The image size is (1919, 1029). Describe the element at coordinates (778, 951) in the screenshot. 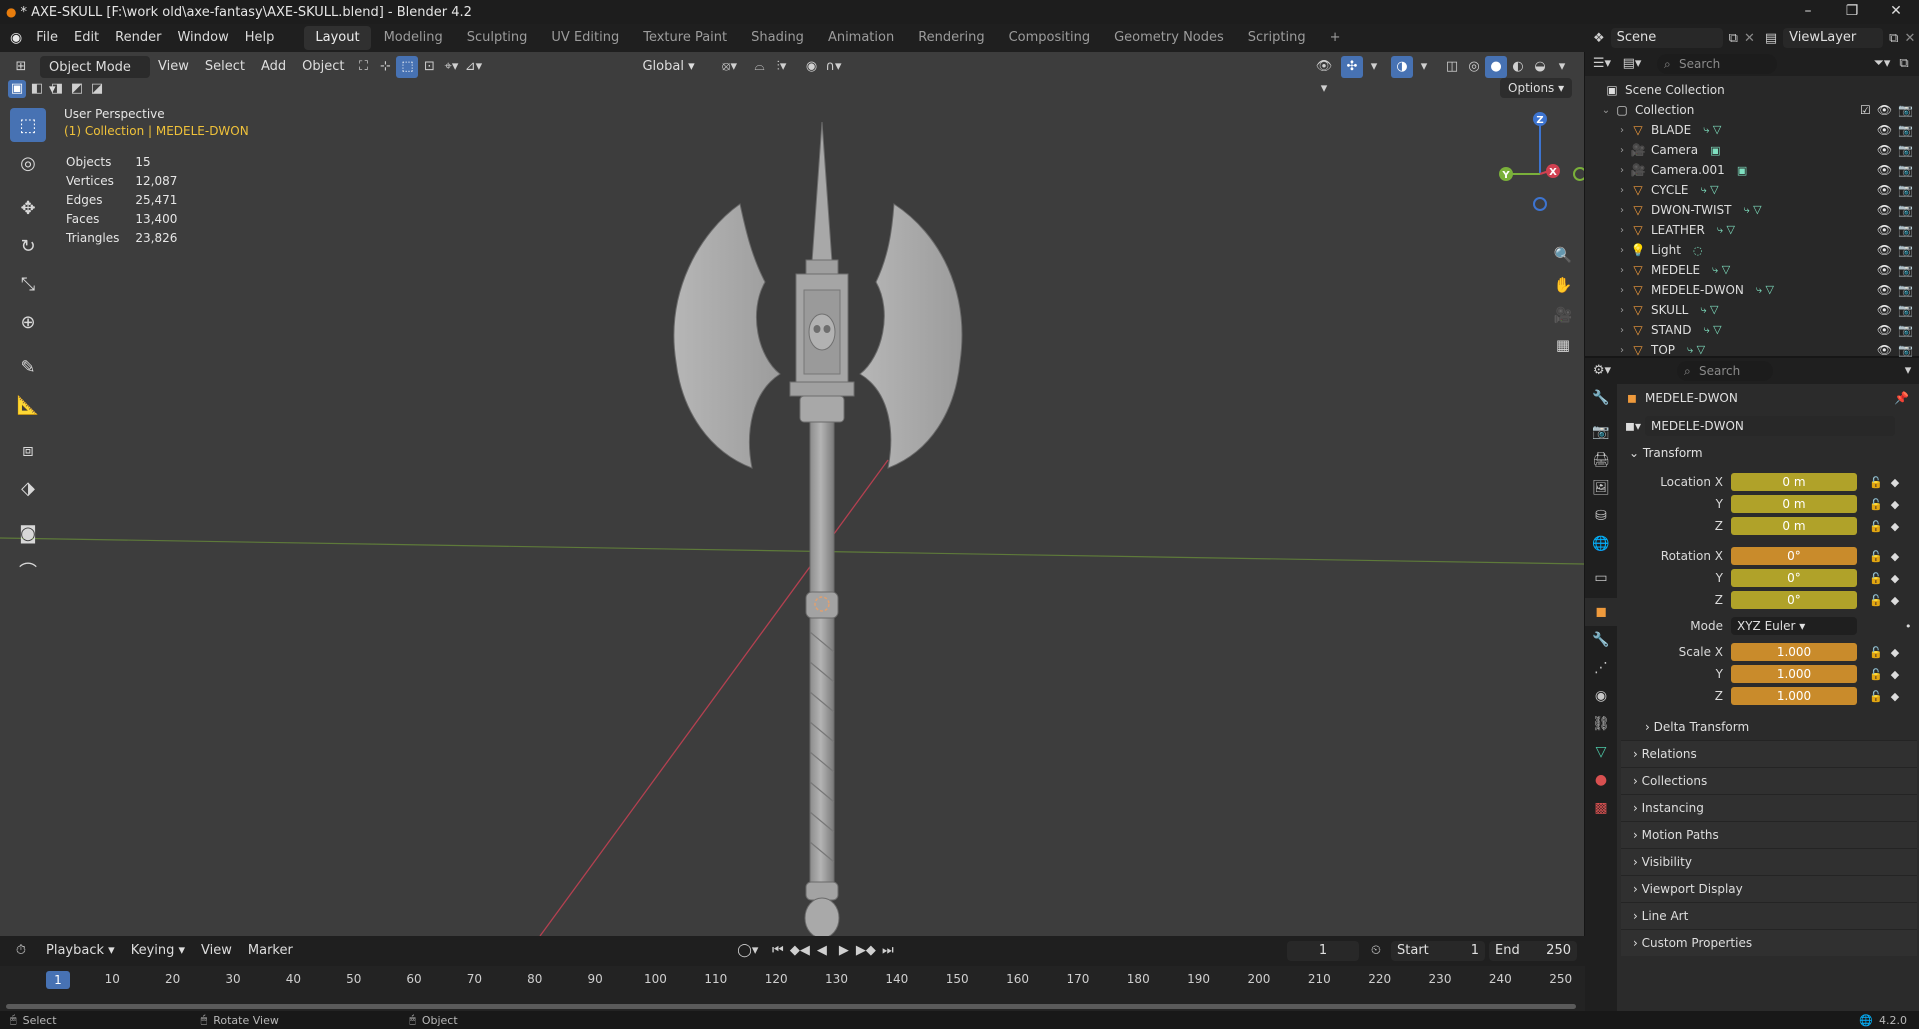

I see `jump-start-icon: ⏮` at that location.